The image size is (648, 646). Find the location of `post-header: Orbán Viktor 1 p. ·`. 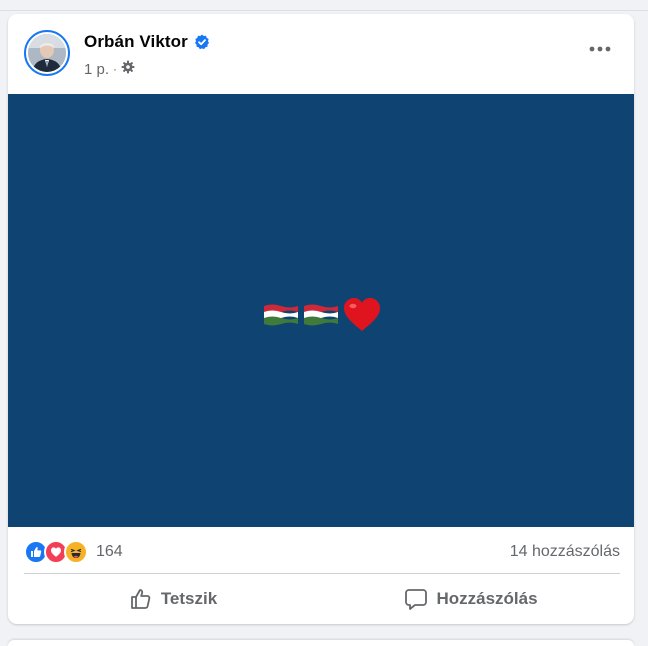

post-header: Orbán Viktor 1 p. · is located at coordinates (321, 54).